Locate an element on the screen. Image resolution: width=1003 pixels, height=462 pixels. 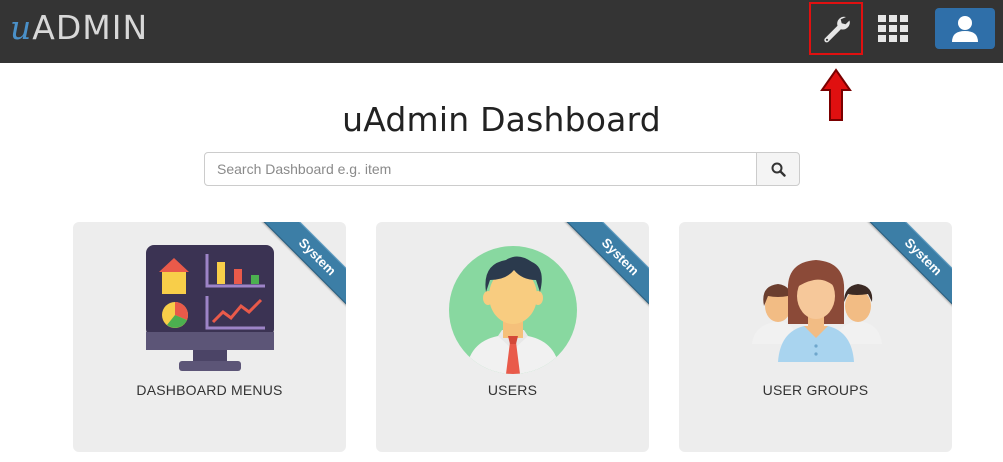
grid-icon is located at coordinates (893, 28).